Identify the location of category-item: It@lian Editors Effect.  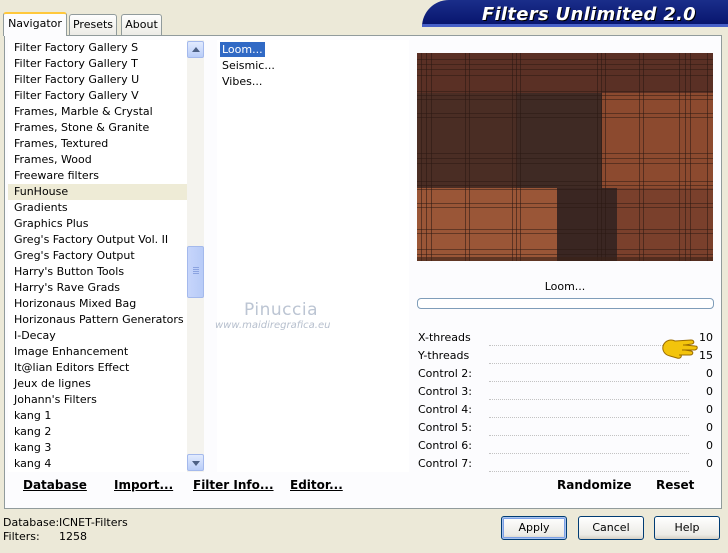
(106, 368).